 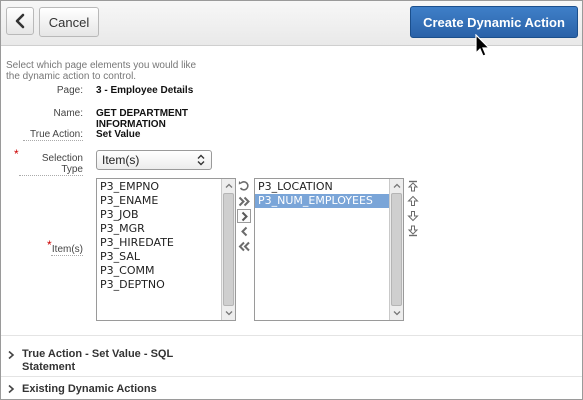 I want to click on selected-items-scrollbar, so click(x=396, y=249).